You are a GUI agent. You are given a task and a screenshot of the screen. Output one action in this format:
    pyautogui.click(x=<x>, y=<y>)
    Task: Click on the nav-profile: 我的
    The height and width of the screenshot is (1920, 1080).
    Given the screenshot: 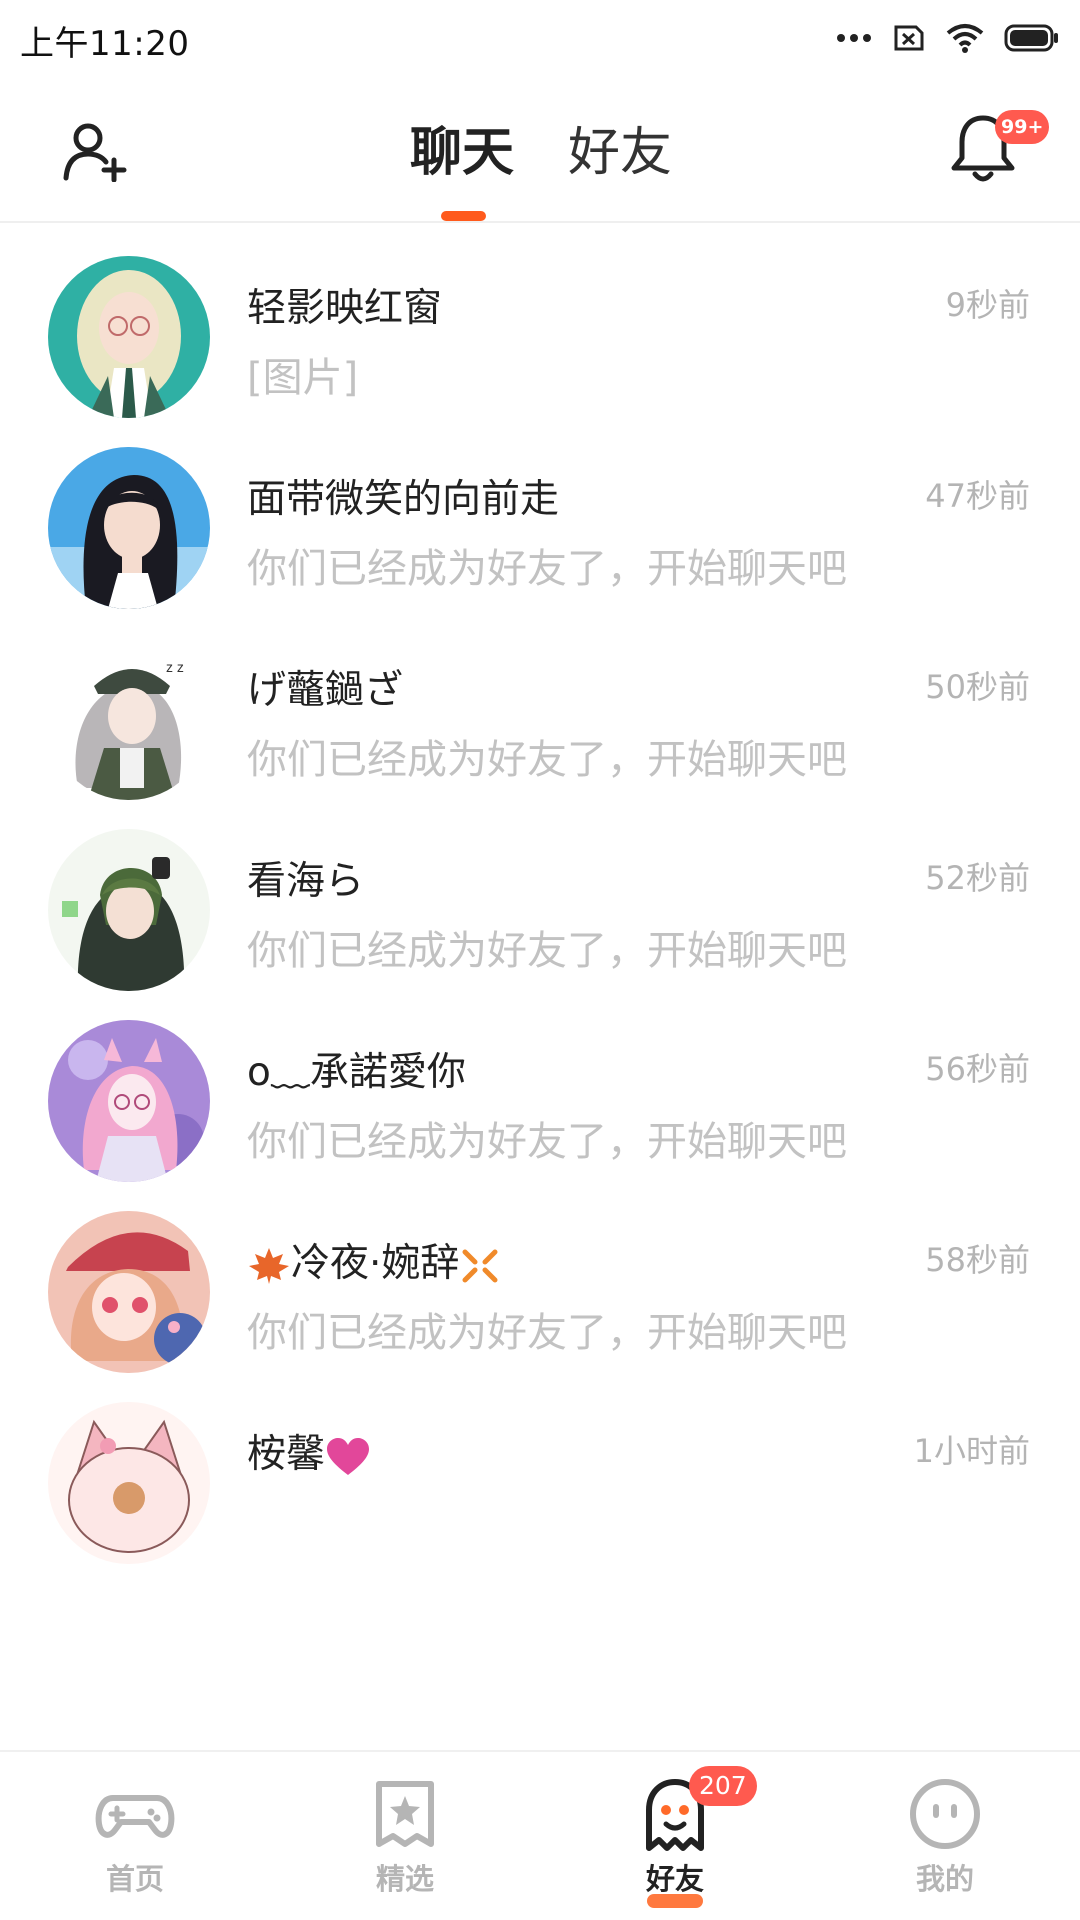 What is the action you would take?
    pyautogui.click(x=945, y=1836)
    